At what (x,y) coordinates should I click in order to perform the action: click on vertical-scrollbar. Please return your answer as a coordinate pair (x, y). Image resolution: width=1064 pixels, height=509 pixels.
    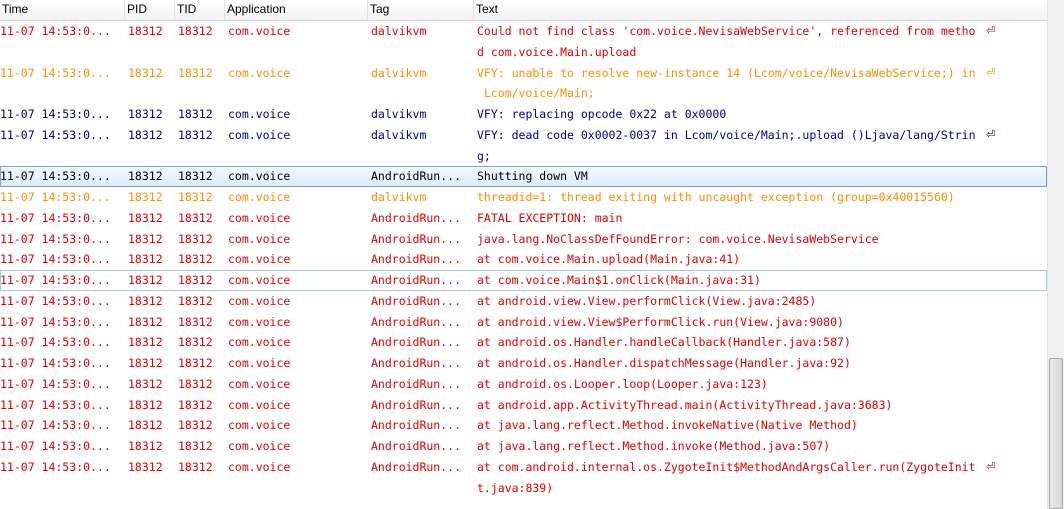
    Looking at the image, I should click on (1055, 254).